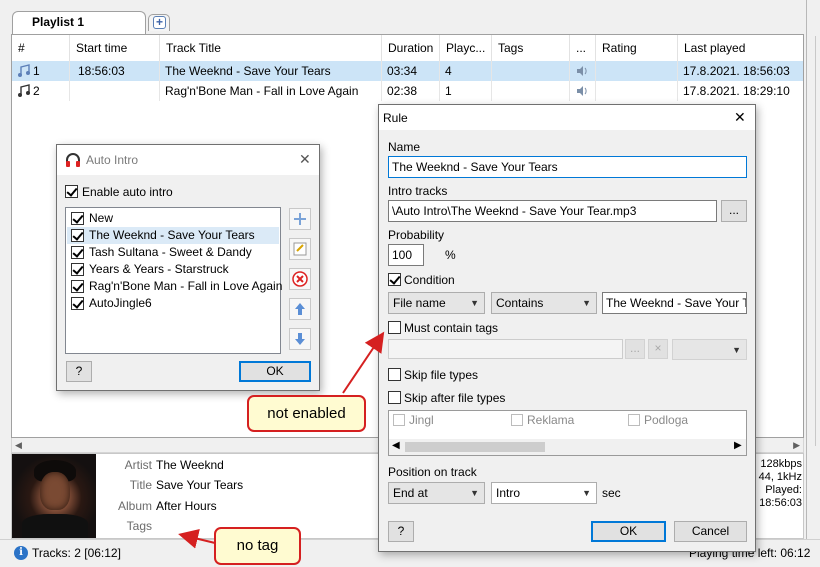 The width and height of the screenshot is (820, 567). Describe the element at coordinates (306, 413) in the screenshot. I see `callout-not-enabled: not enabled` at that location.